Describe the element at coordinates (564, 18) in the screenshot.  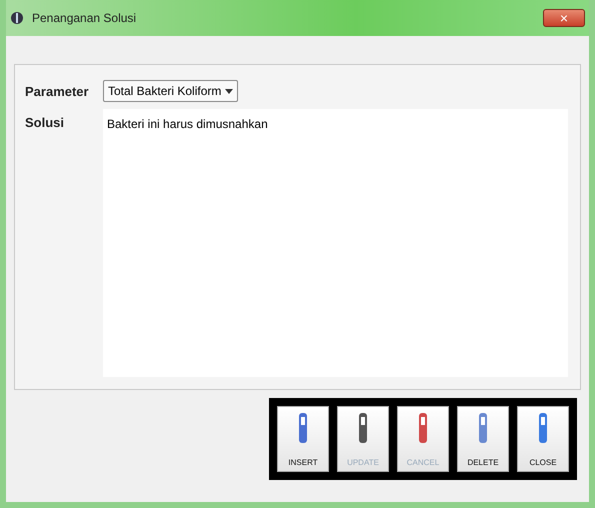
I see `close-button: ×` at that location.